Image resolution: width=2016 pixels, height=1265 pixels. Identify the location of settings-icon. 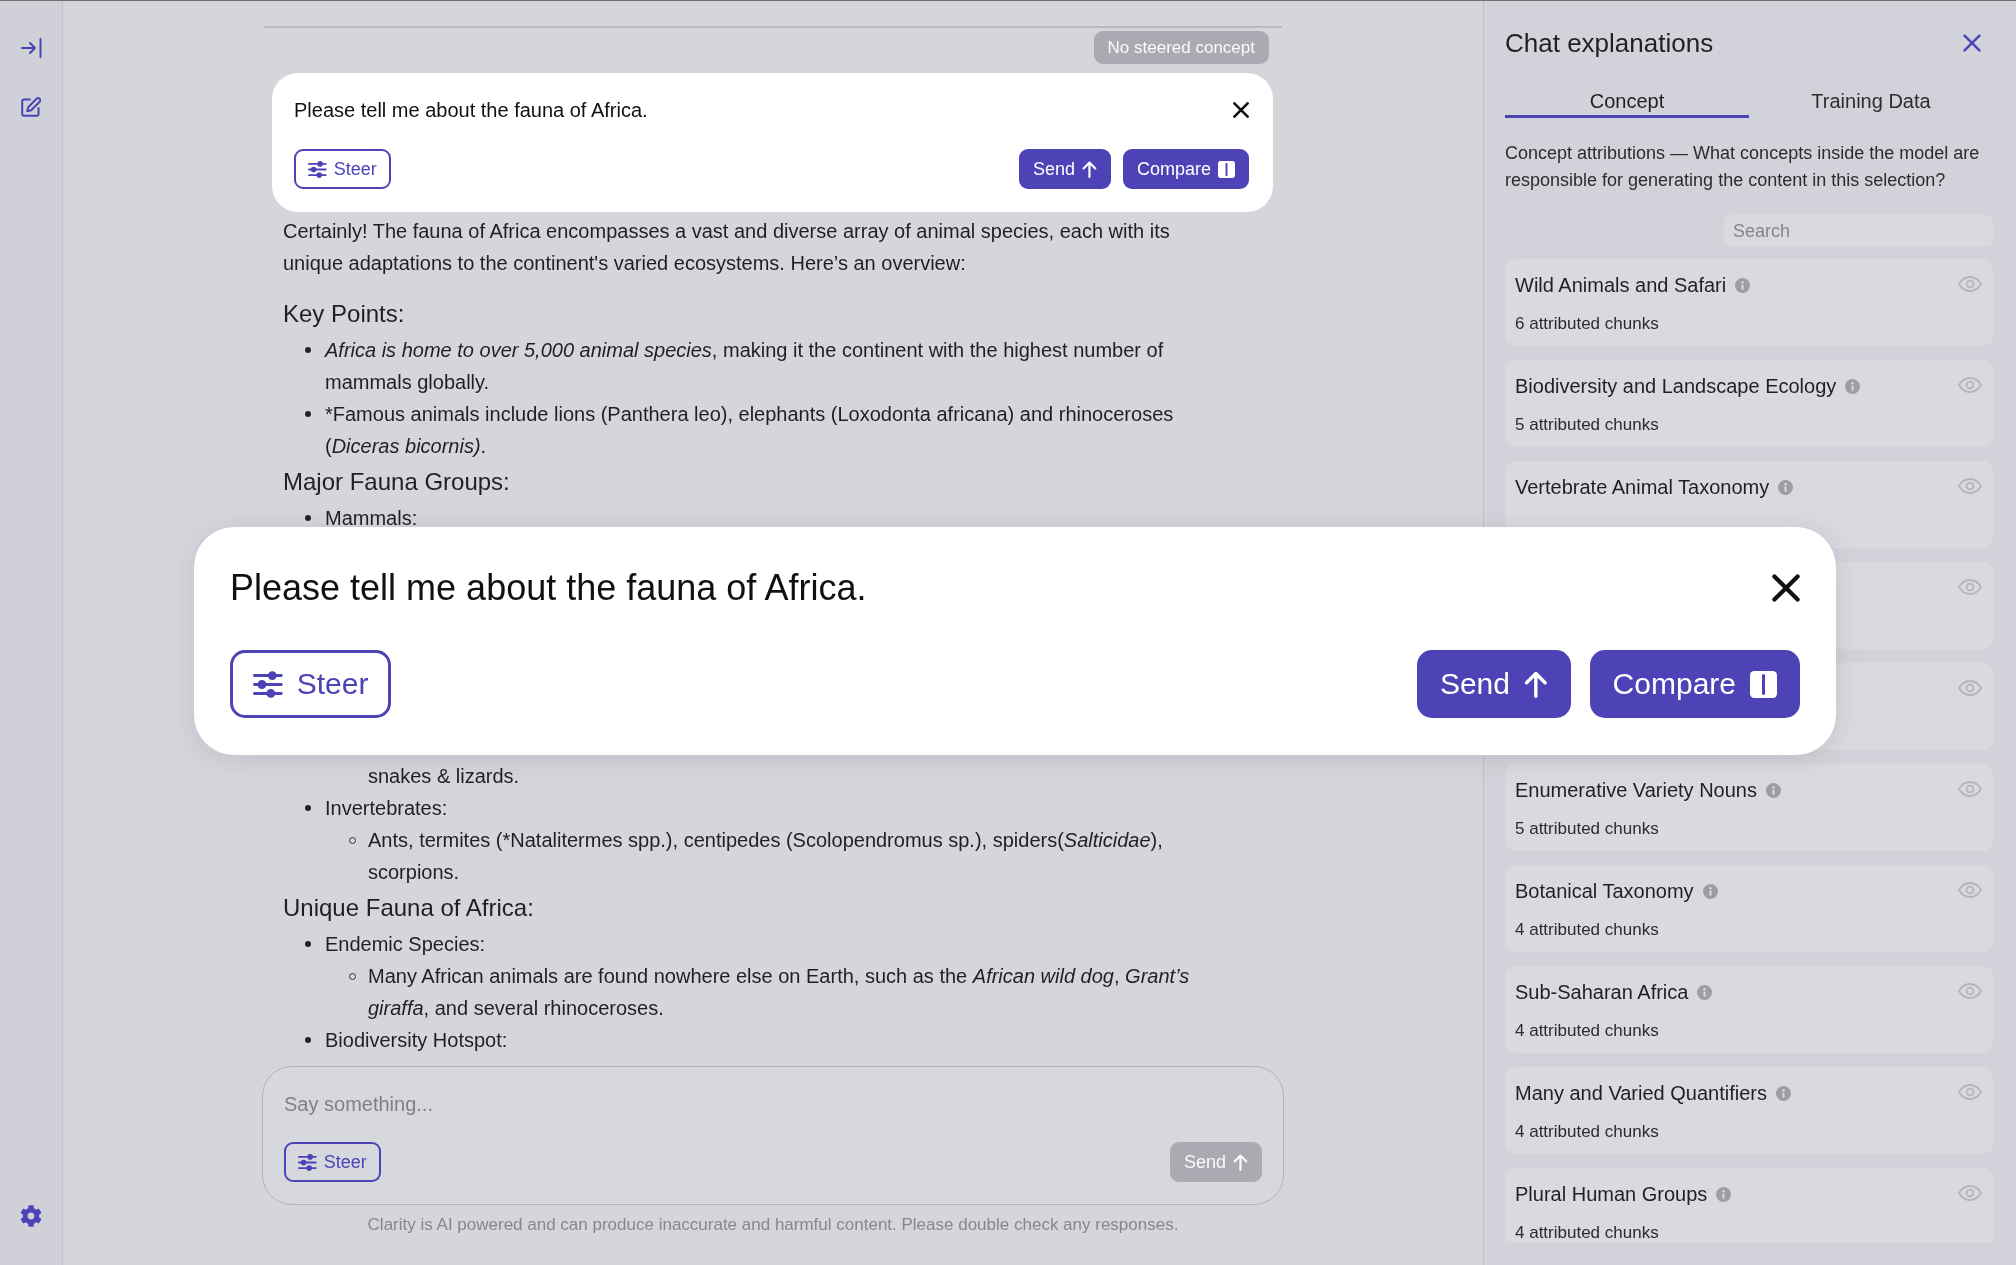
(31, 1216).